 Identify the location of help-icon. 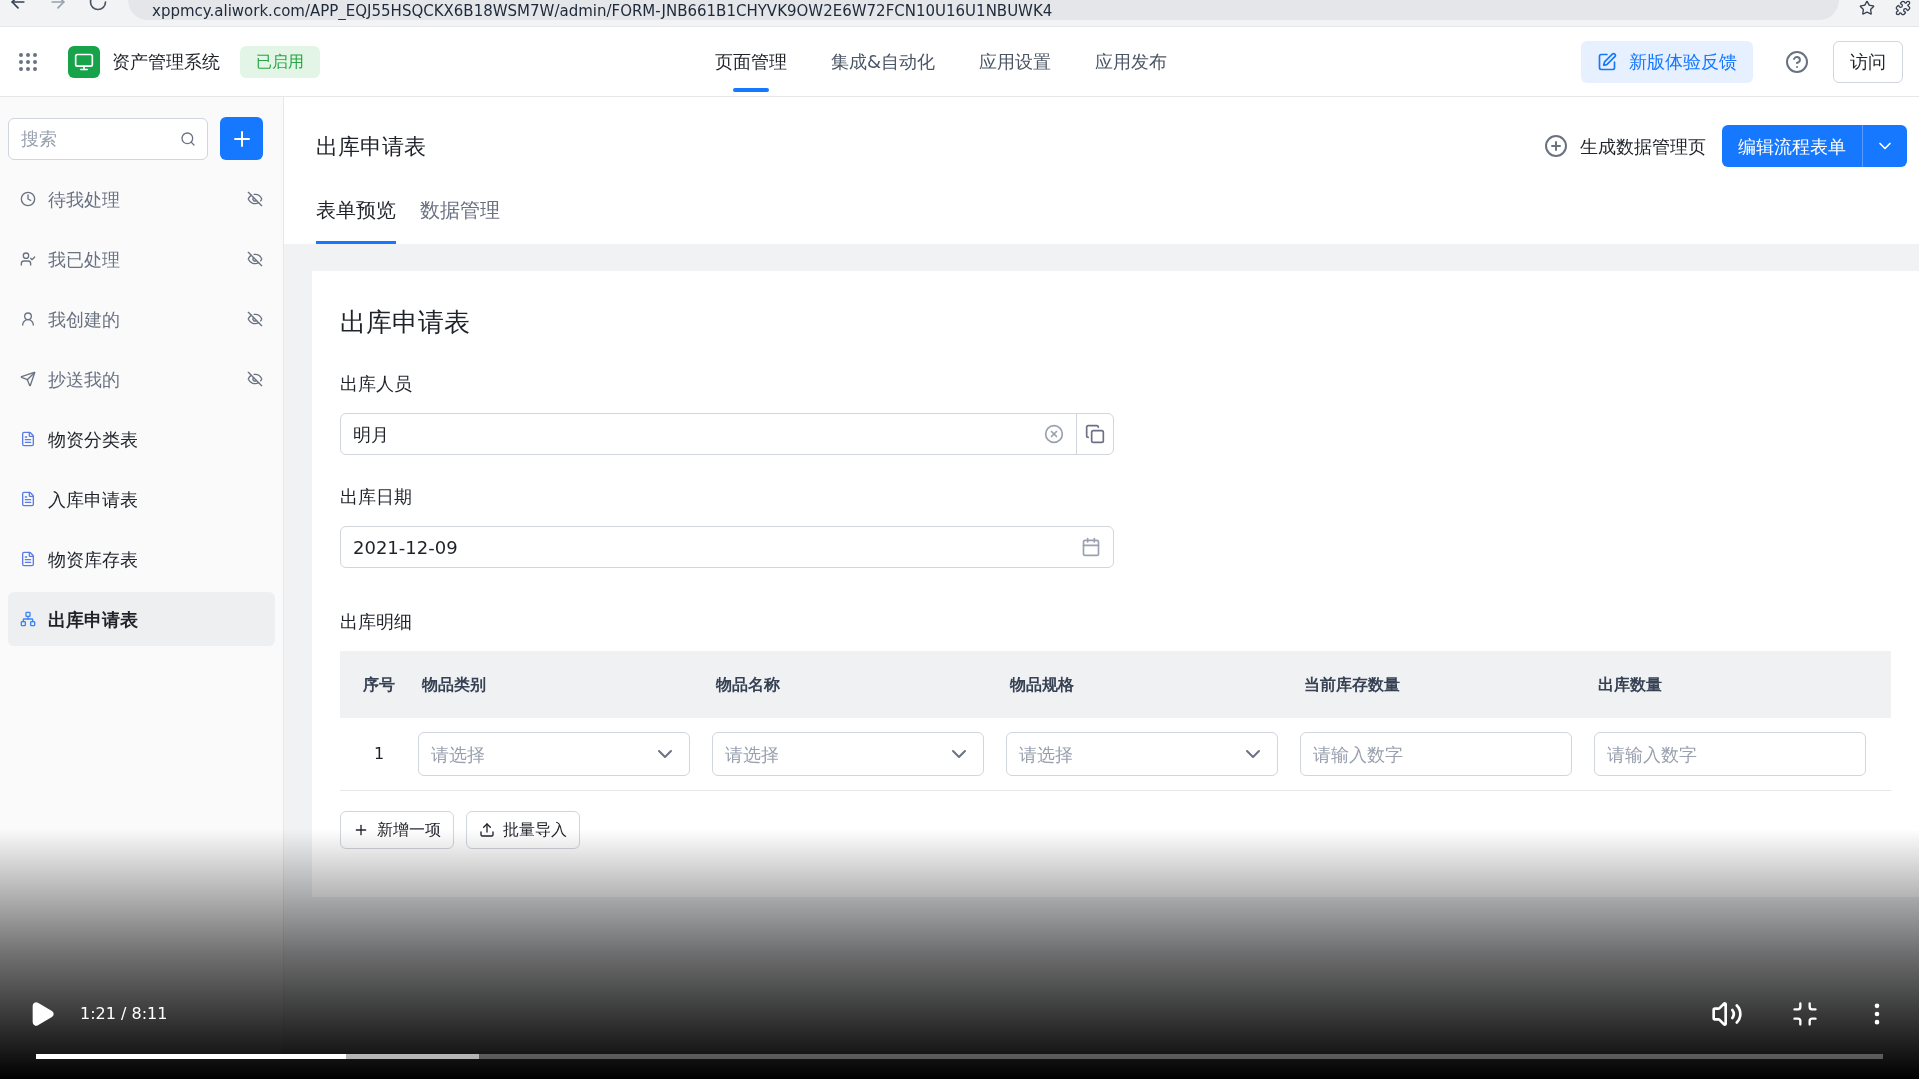
(1797, 61).